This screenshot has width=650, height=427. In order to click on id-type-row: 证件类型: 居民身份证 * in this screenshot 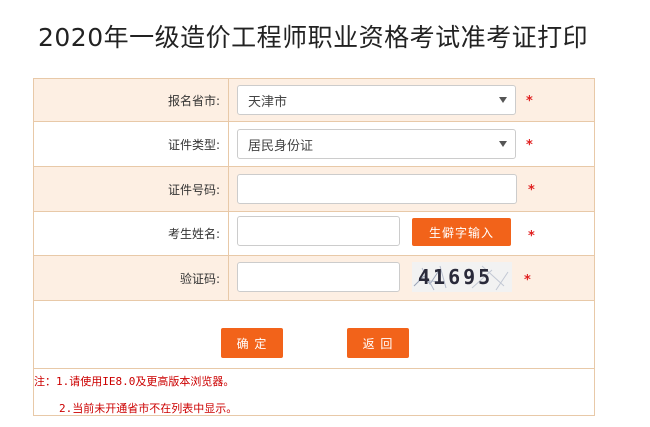, I will do `click(314, 144)`.